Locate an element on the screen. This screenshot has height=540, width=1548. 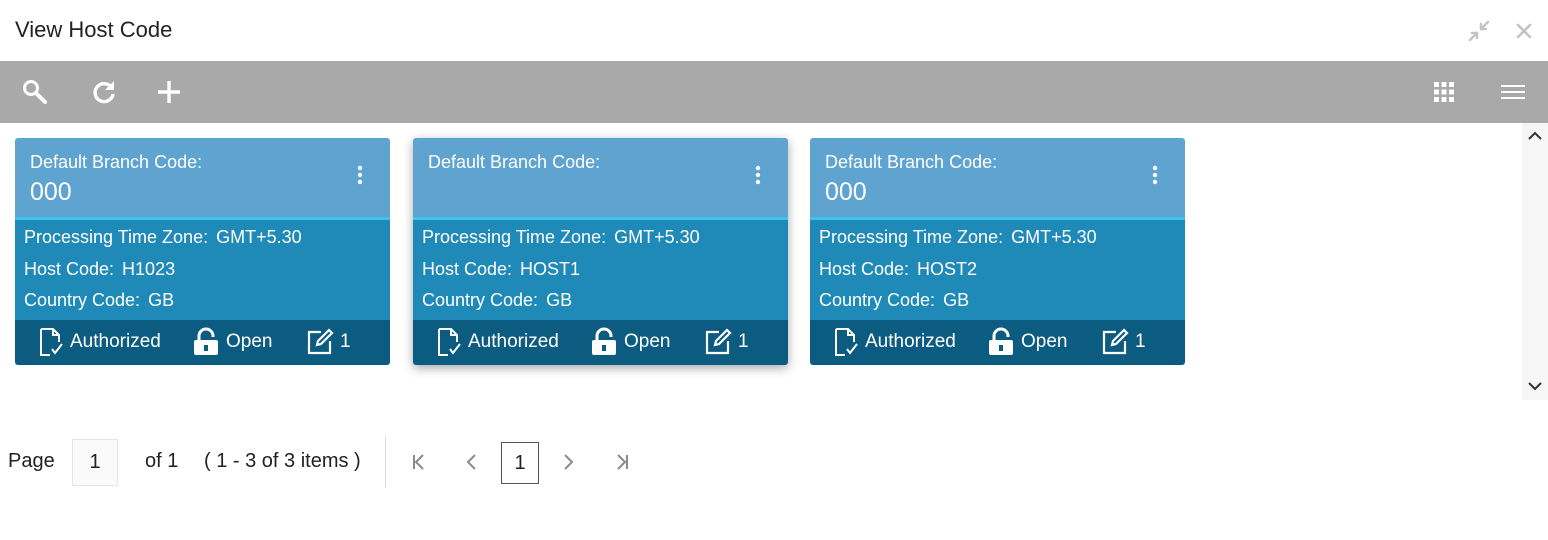
page-number-input is located at coordinates (95, 462).